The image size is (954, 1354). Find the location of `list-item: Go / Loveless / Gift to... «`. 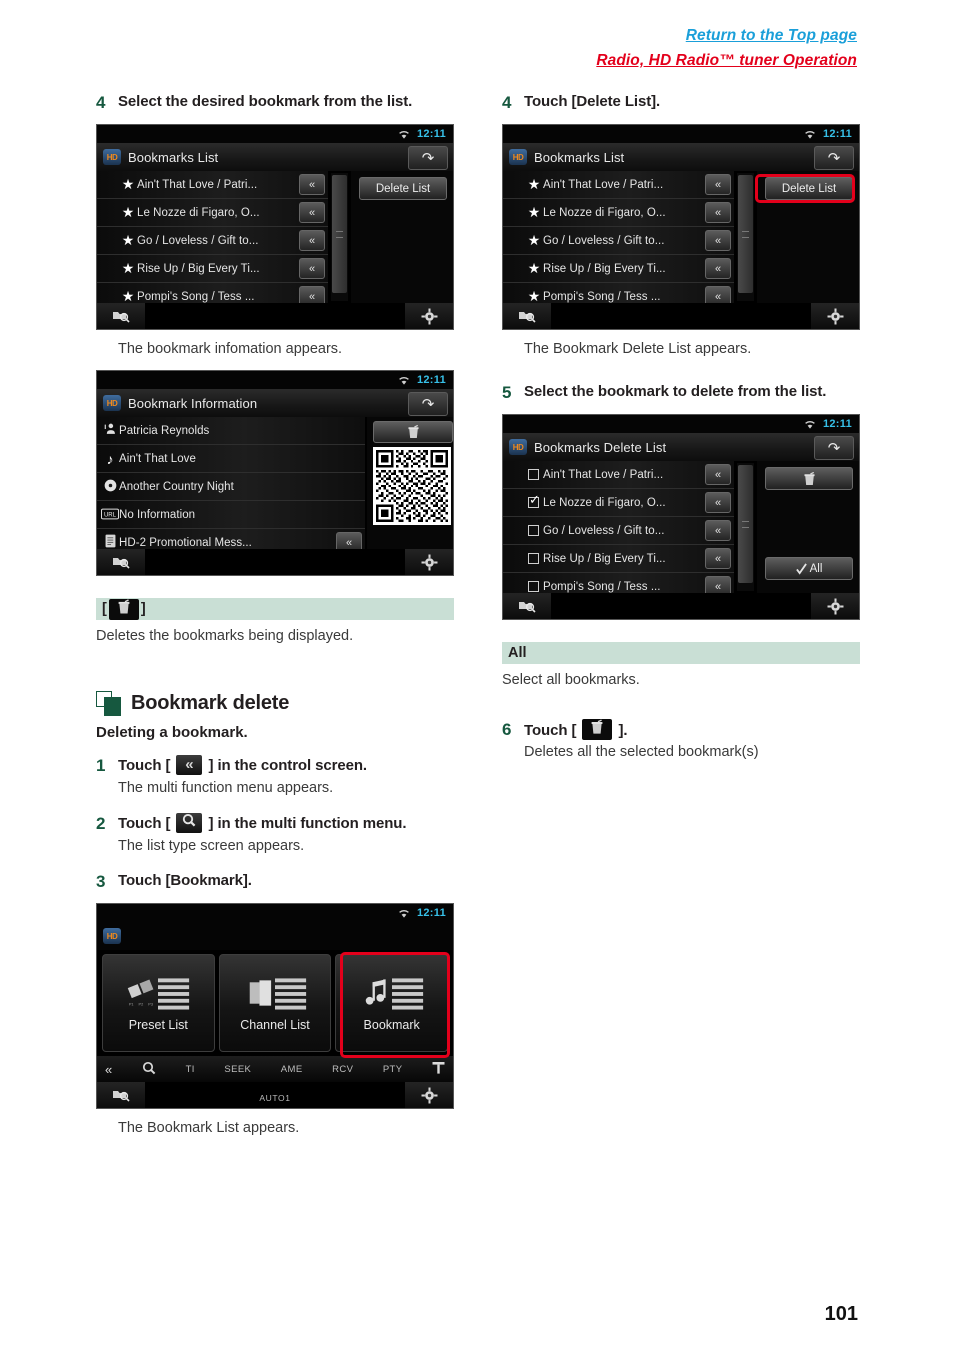

list-item: Go / Loveless / Gift to... « is located at coordinates (618, 531).